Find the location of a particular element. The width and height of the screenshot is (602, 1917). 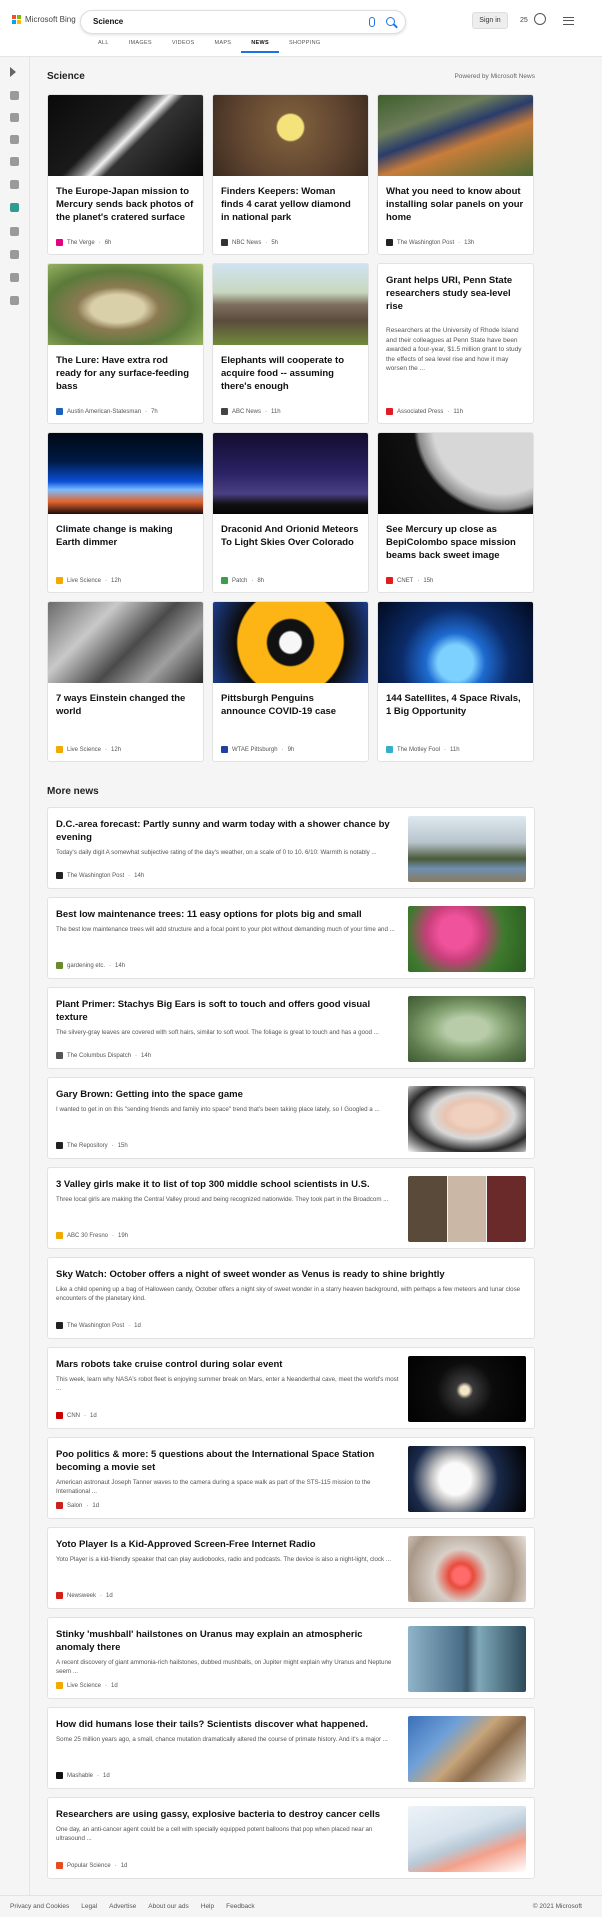

source-name: Associated Press is located at coordinates (420, 412).